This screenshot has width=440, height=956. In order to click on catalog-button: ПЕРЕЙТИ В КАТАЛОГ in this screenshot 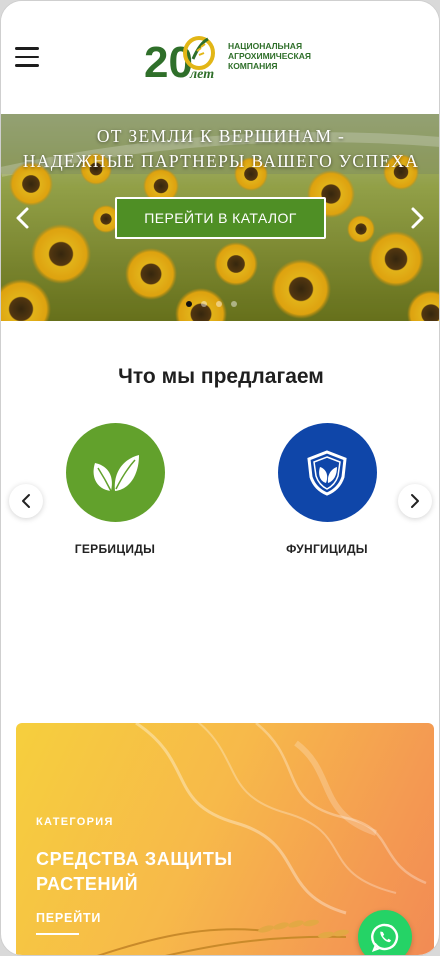, I will do `click(220, 218)`.